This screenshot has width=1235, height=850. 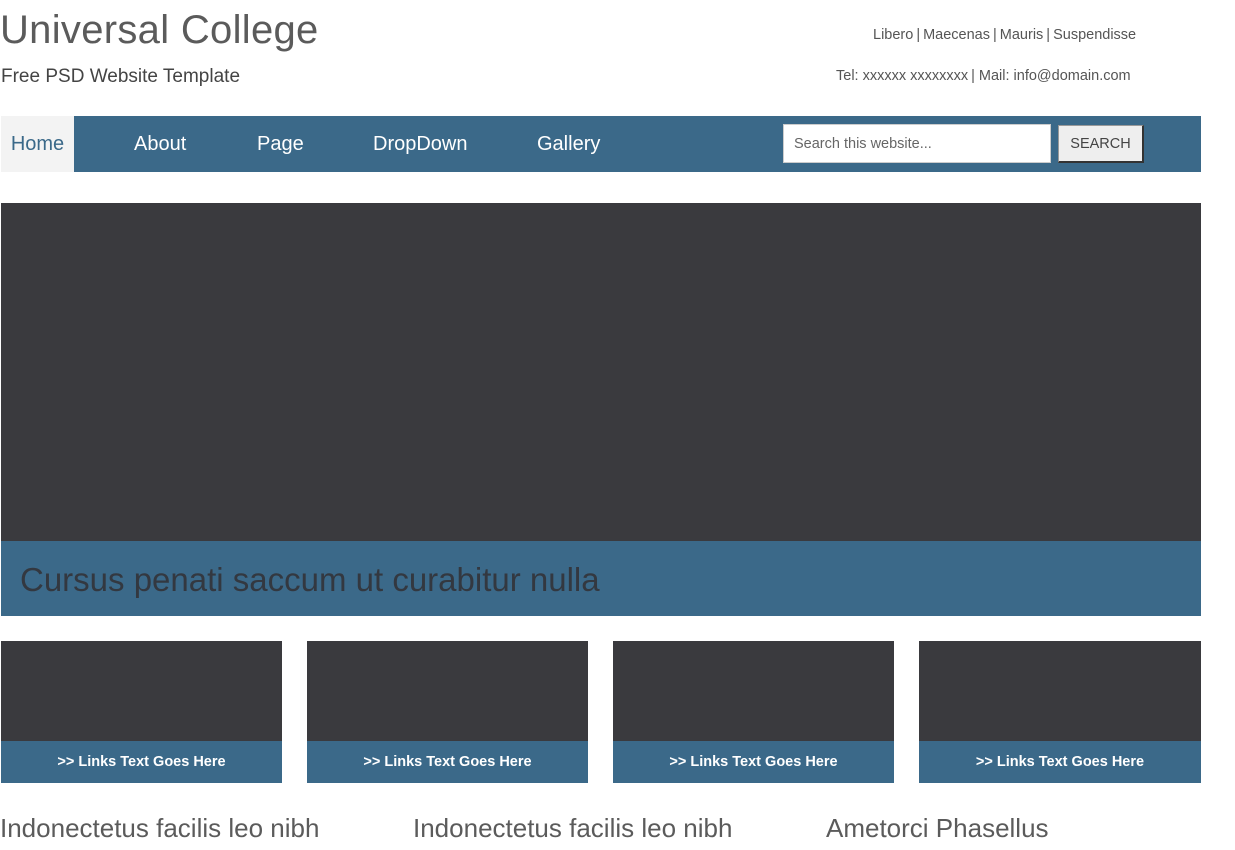 I want to click on nav-item-dropdown: DropDown, so click(x=420, y=144).